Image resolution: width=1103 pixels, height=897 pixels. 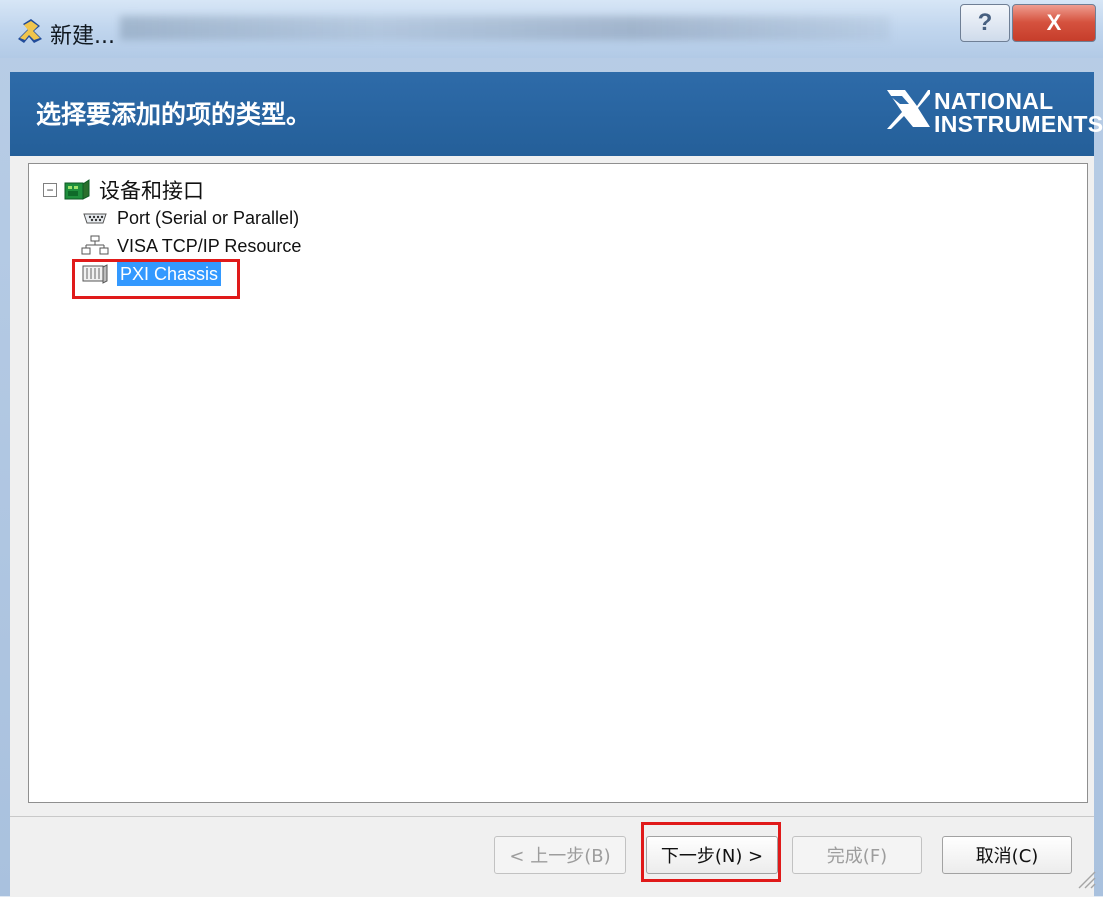 I want to click on collapse-icon: −, so click(x=50, y=190).